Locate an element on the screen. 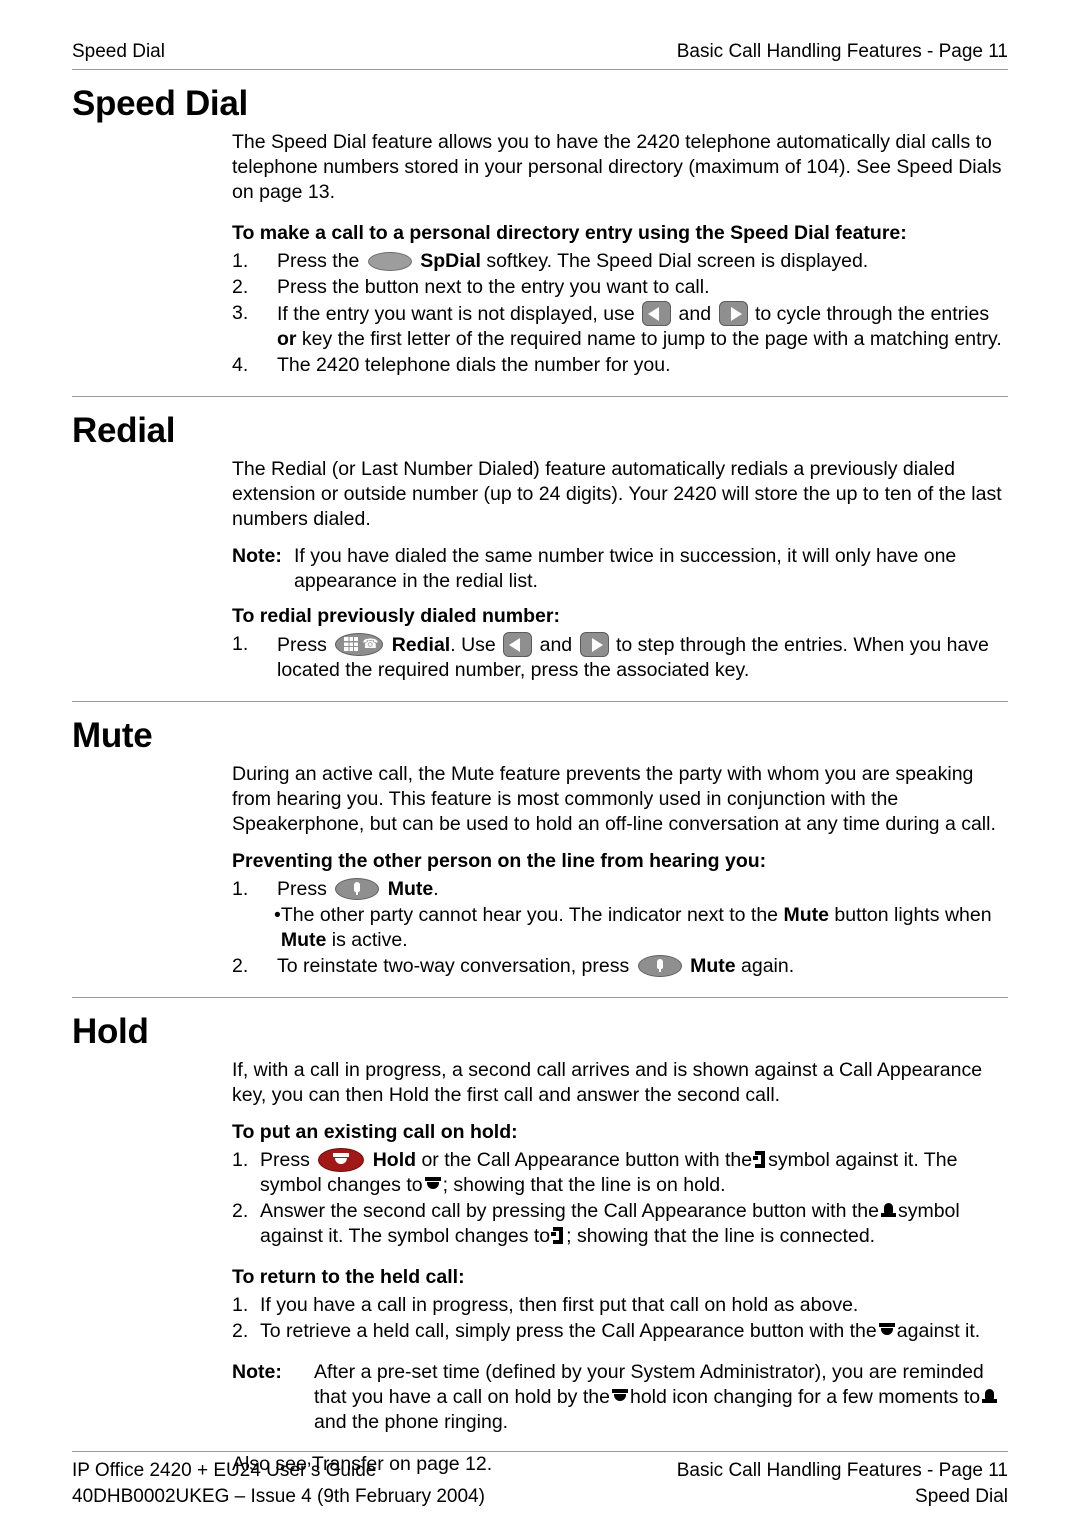 The image size is (1080, 1528). step-text-part: button lights when is located at coordinates (913, 915).